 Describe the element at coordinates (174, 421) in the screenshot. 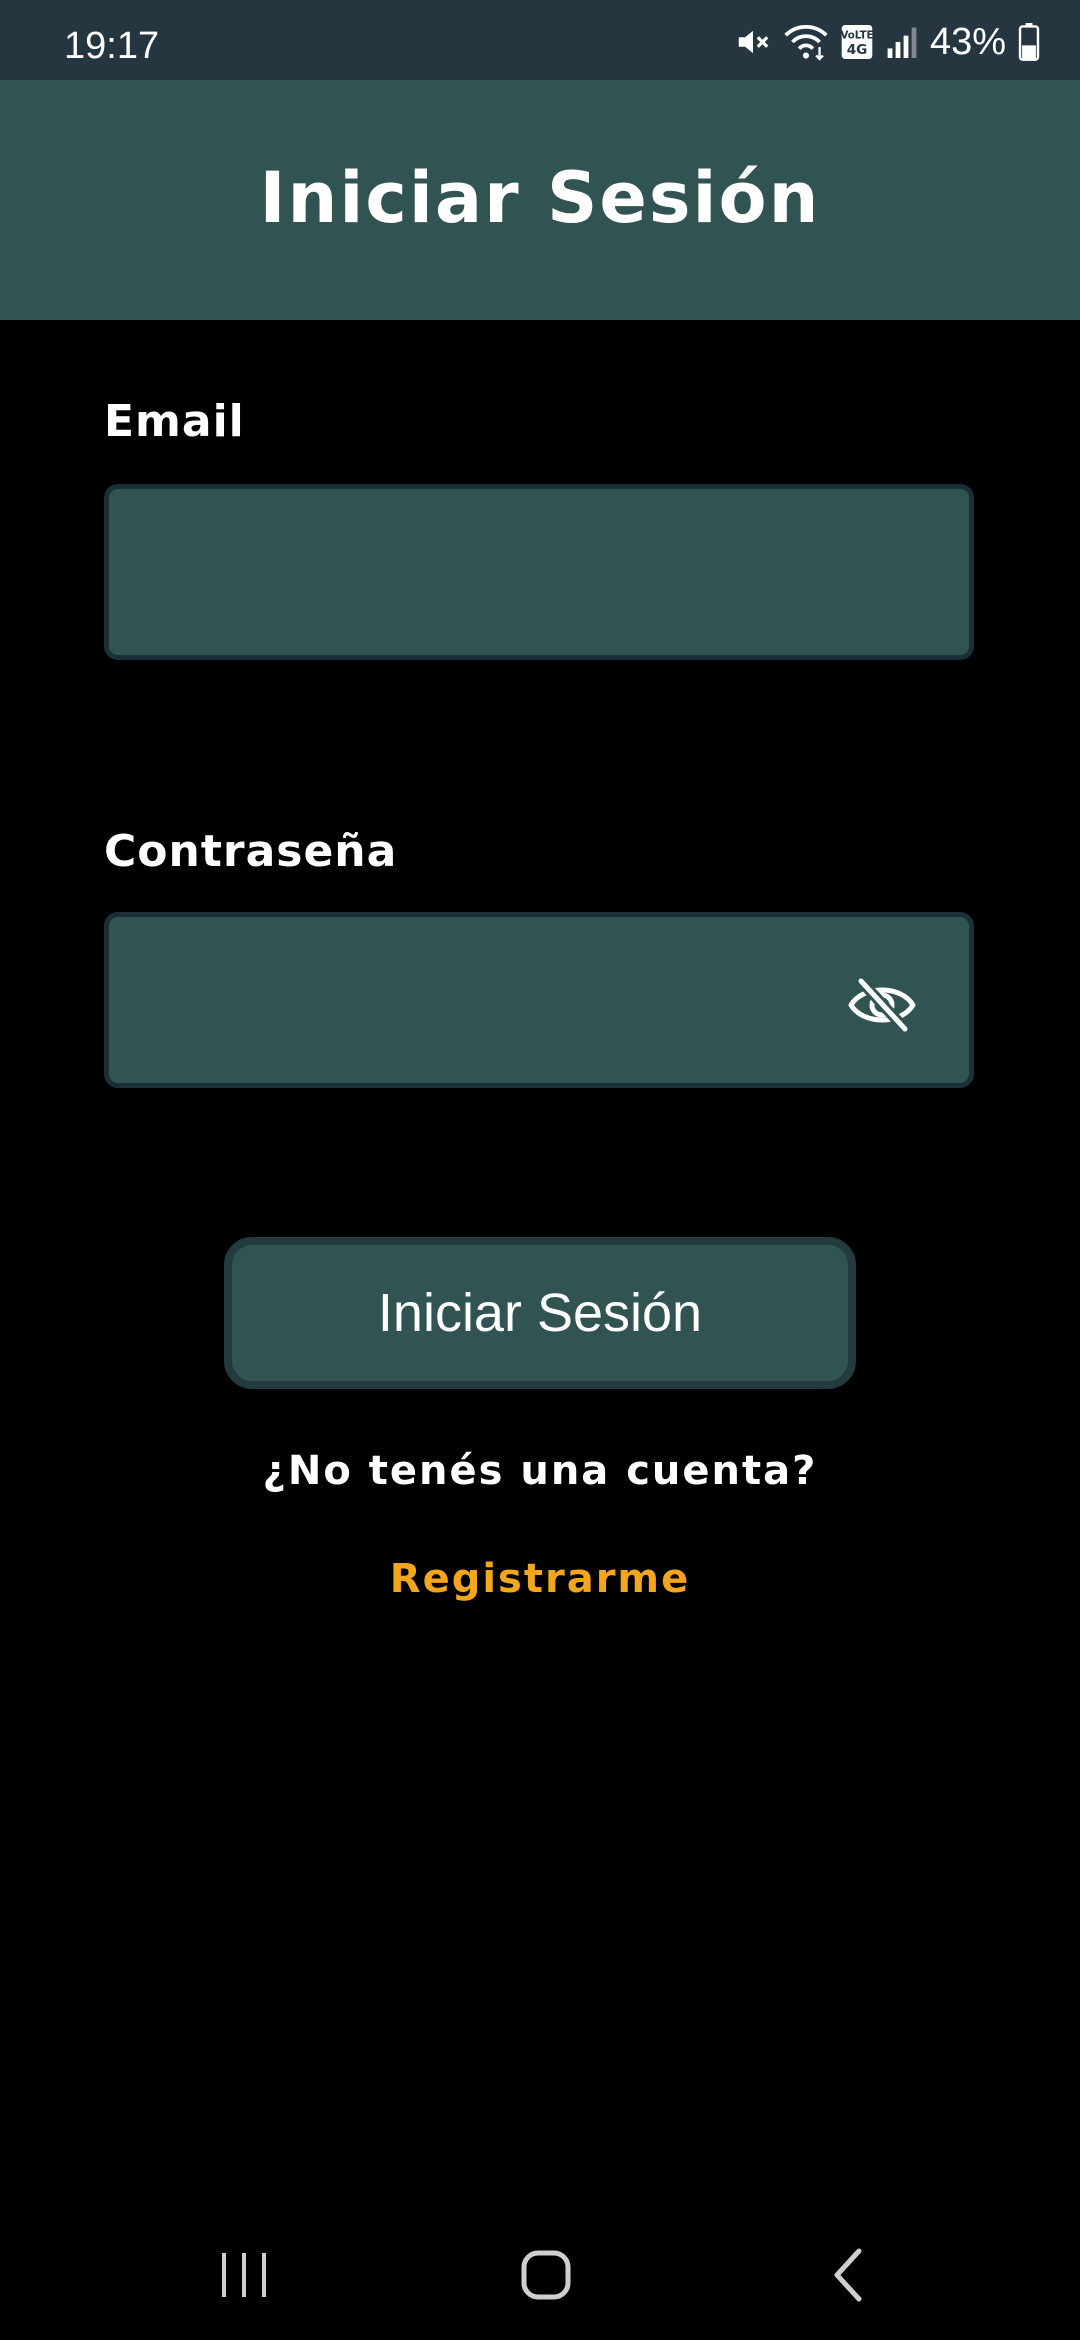

I see `email-label: Email` at that location.